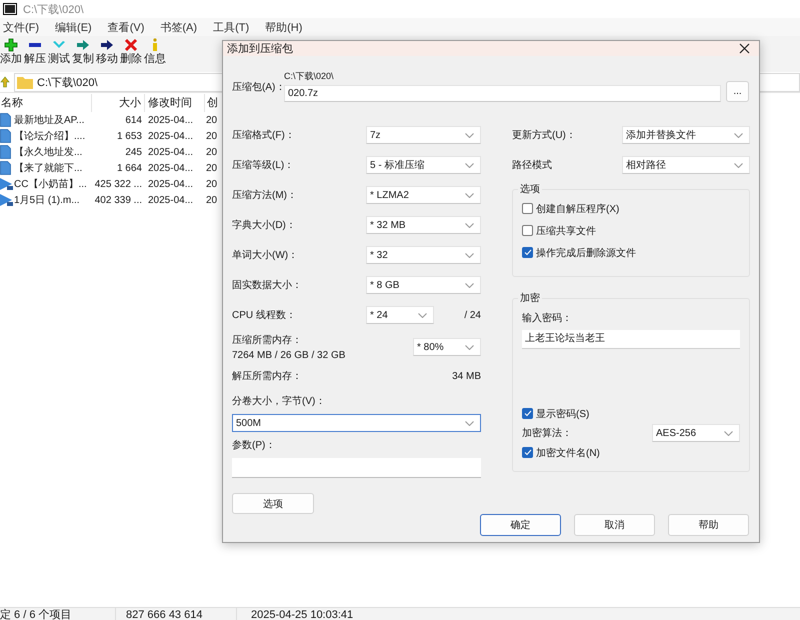  What do you see at coordinates (423, 135) in the screenshot?
I see `dropdown: 7z` at bounding box center [423, 135].